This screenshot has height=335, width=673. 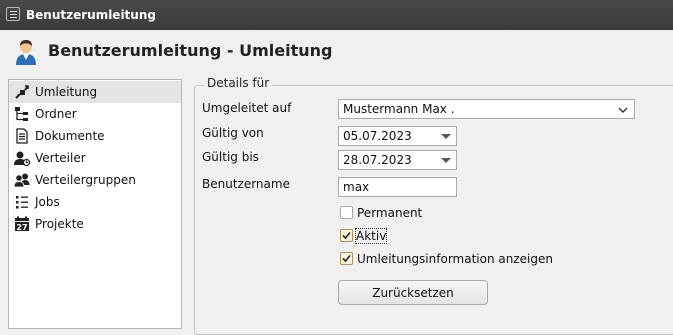 What do you see at coordinates (233, 133) in the screenshot?
I see `gueltig-von-label: Gültig von` at bounding box center [233, 133].